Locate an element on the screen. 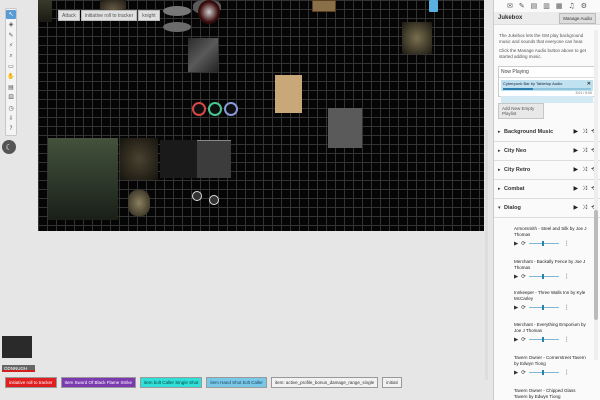  manage-audio-button: Manage Audio is located at coordinates (577, 18).